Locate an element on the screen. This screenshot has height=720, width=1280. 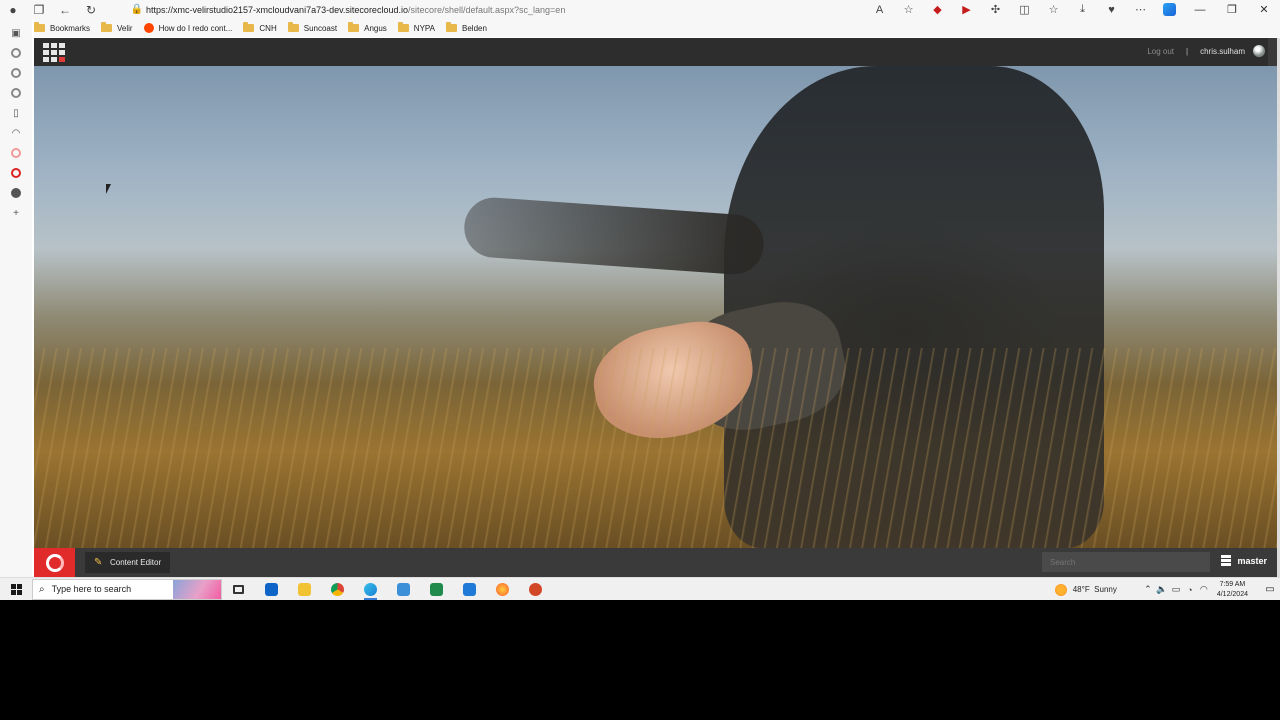
favorite-star-icon: ☆ is located at coordinates (908, 9).